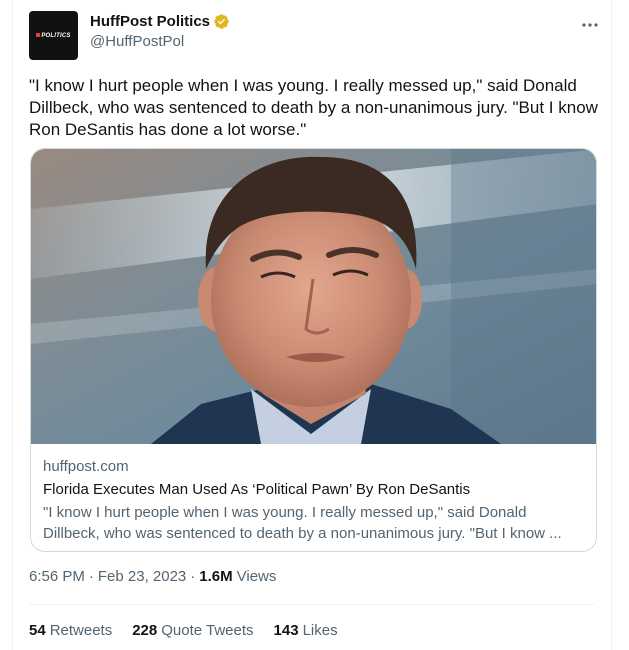  I want to click on tweet-date: Feb 23, 2023, so click(142, 576).